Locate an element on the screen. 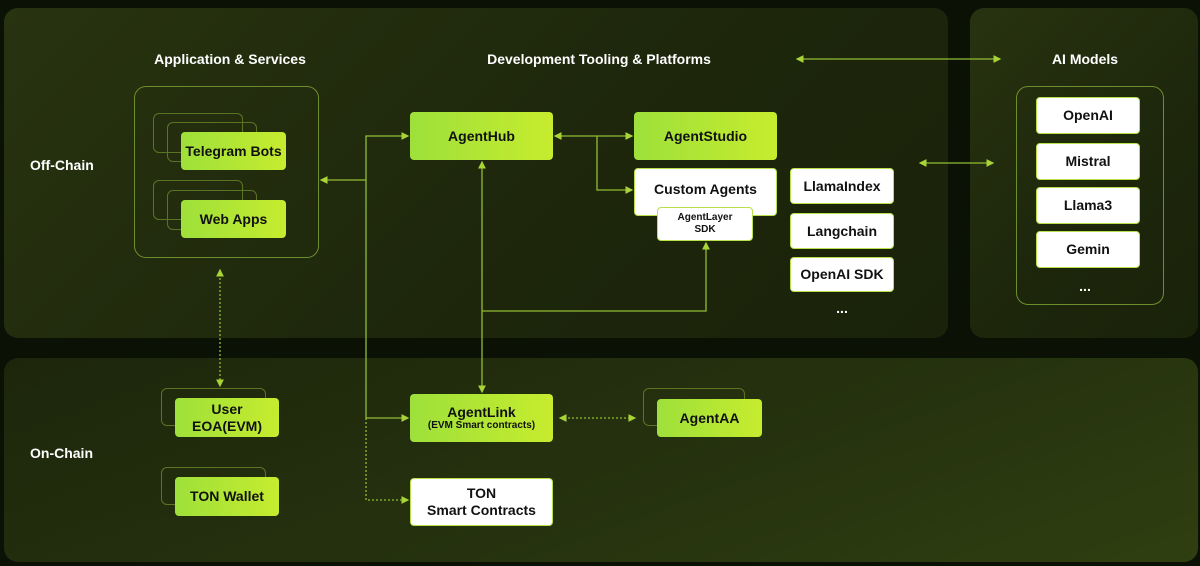 This screenshot has width=1200, height=566. line-trunk is located at coordinates (387, 275).